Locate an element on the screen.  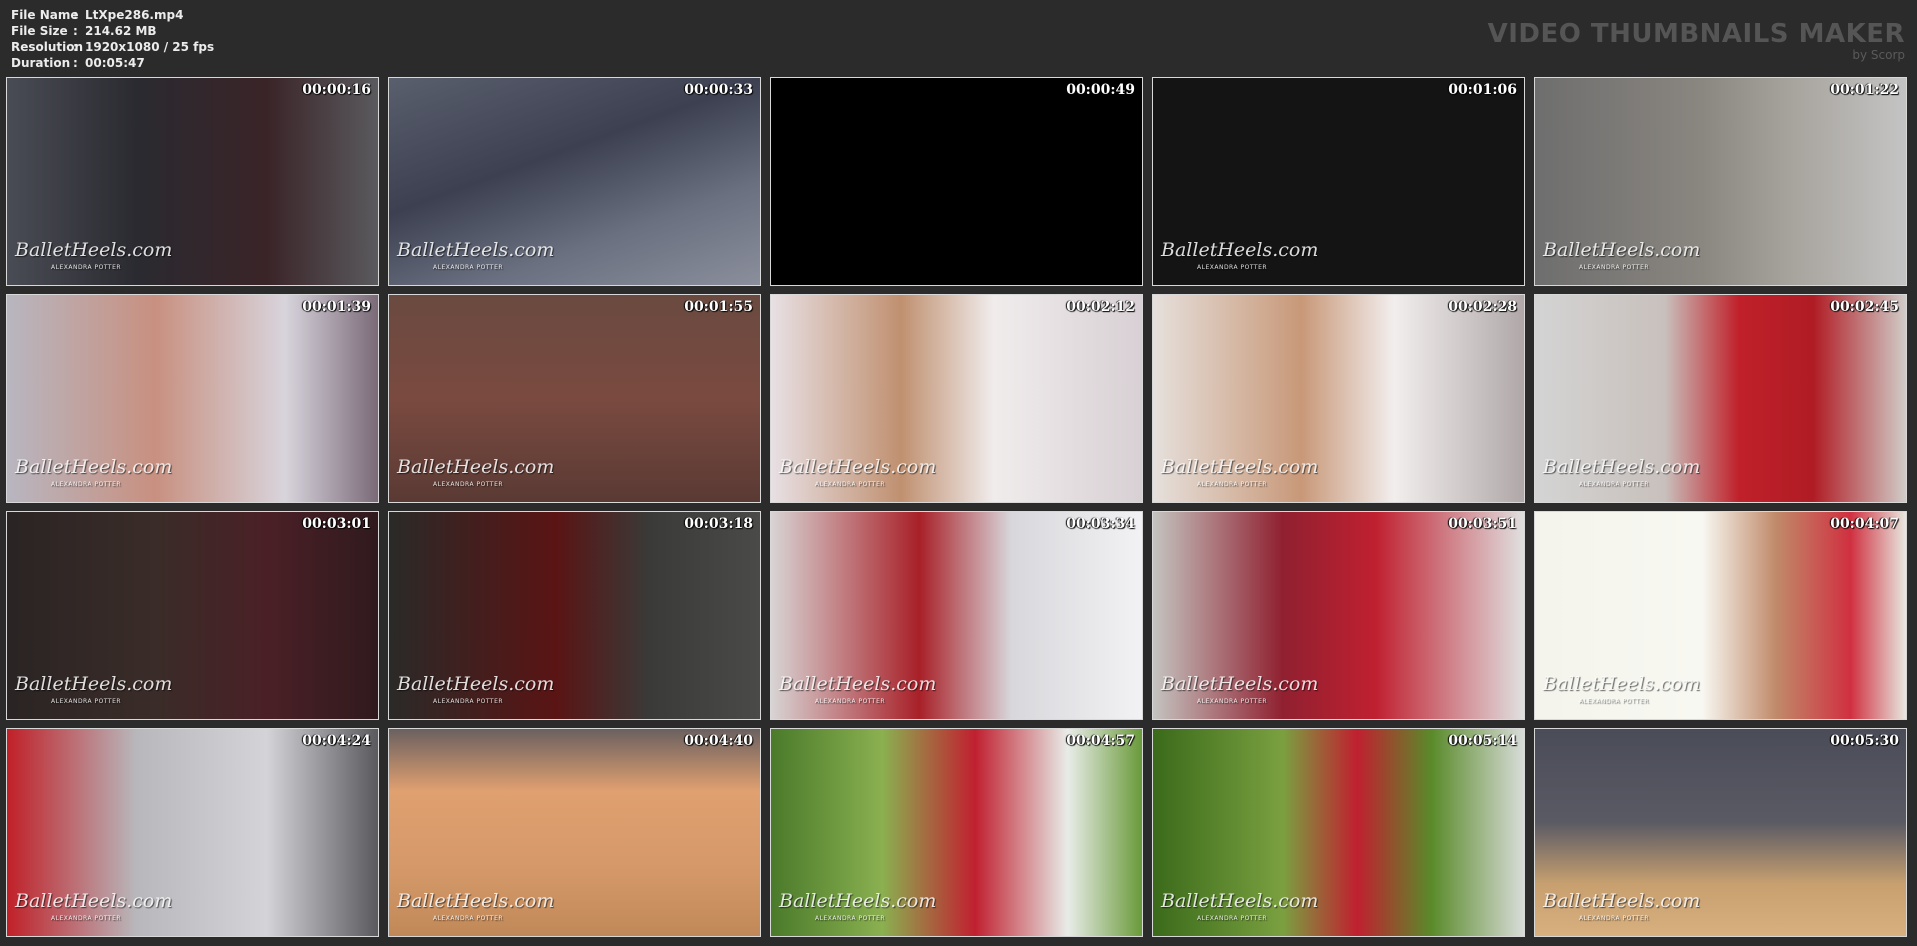
video-thumbnail: 00:03:01 BalletHeels.com ALEXANDRA POTTER is located at coordinates (192, 615).